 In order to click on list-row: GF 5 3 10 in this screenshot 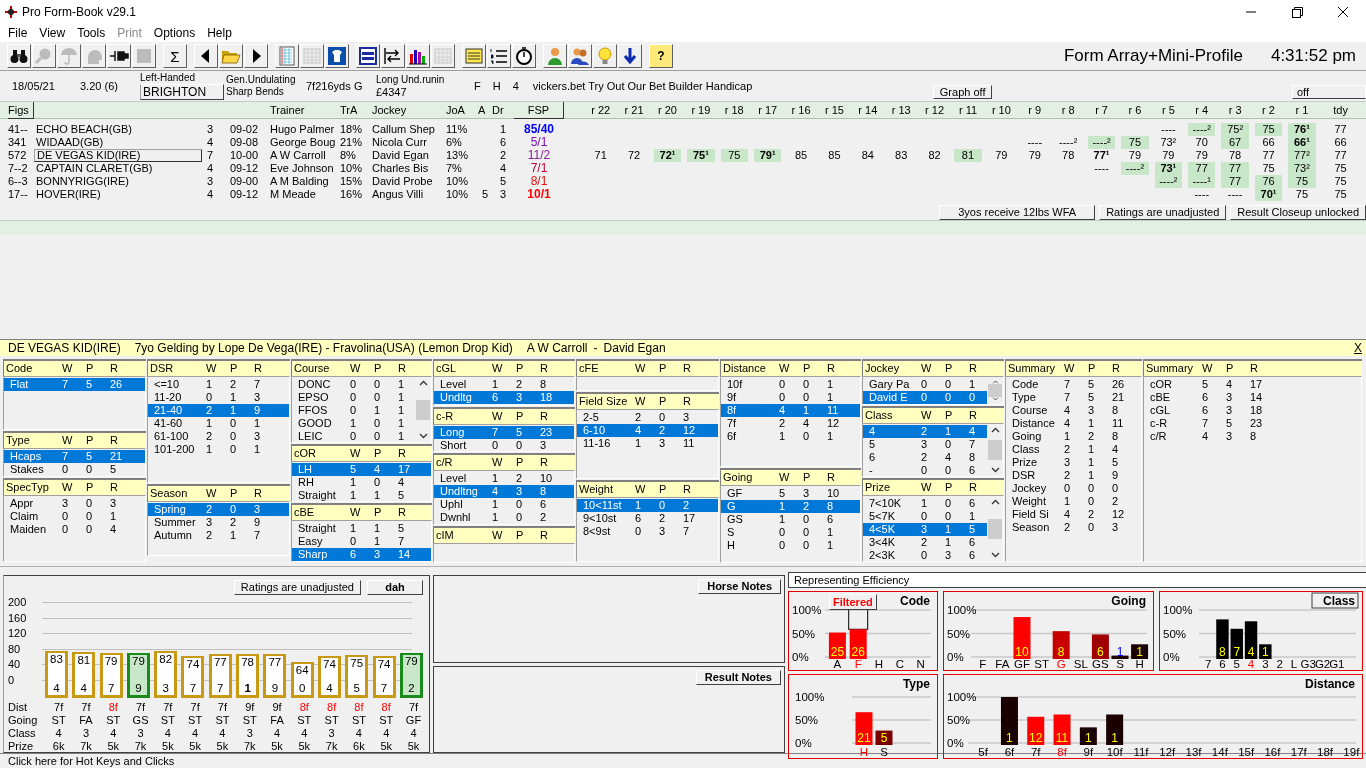, I will do `click(790, 493)`.